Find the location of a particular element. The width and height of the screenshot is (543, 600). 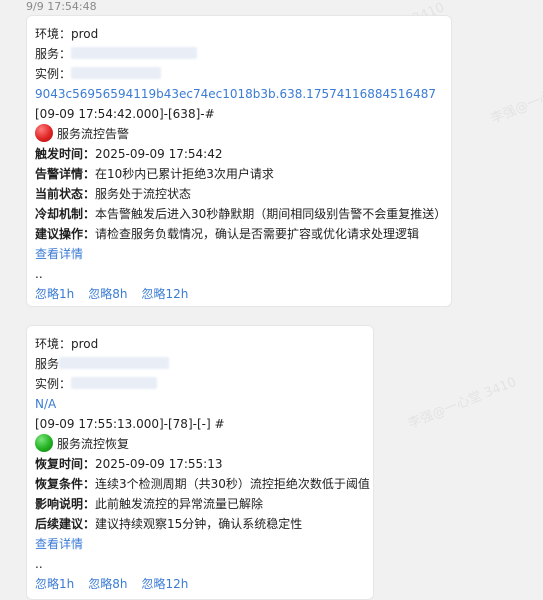

watermark: 李强@一心堂 is located at coordinates (515, 105).